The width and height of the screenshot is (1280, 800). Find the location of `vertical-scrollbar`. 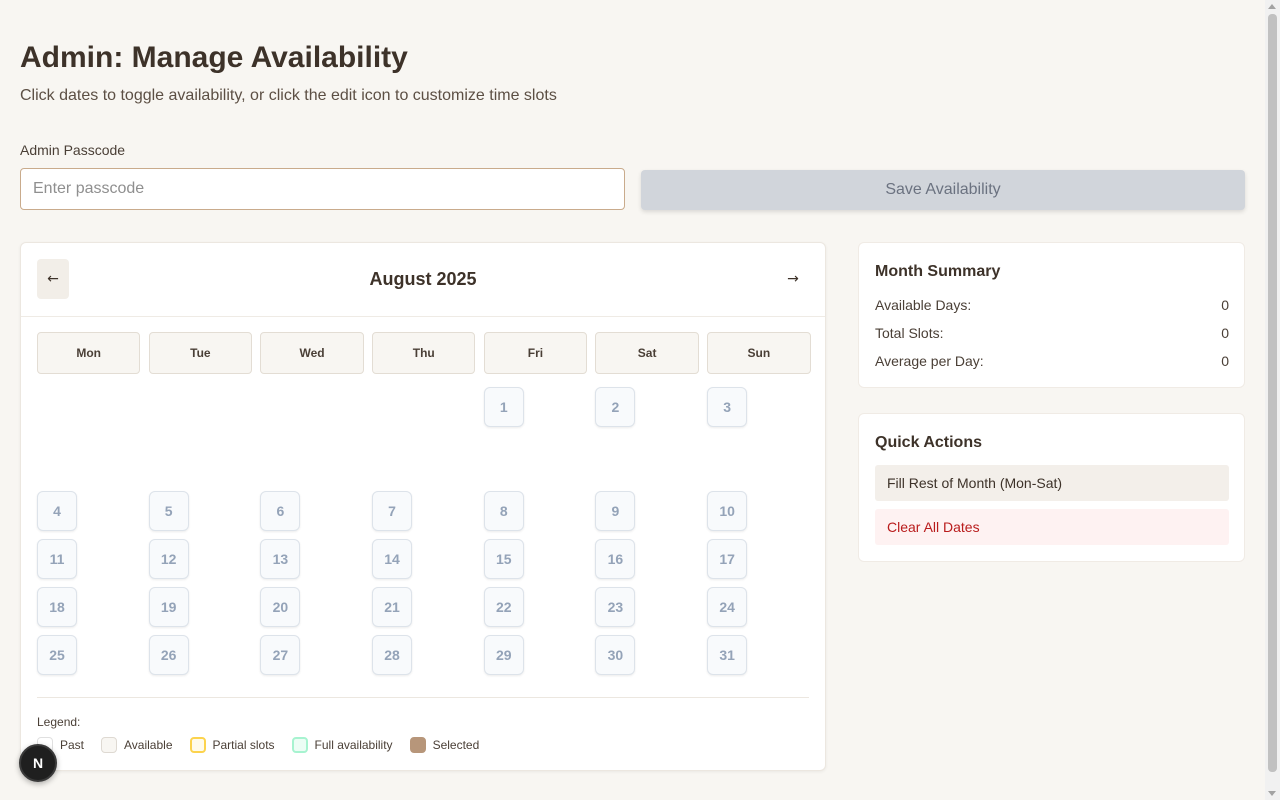

vertical-scrollbar is located at coordinates (1272, 400).